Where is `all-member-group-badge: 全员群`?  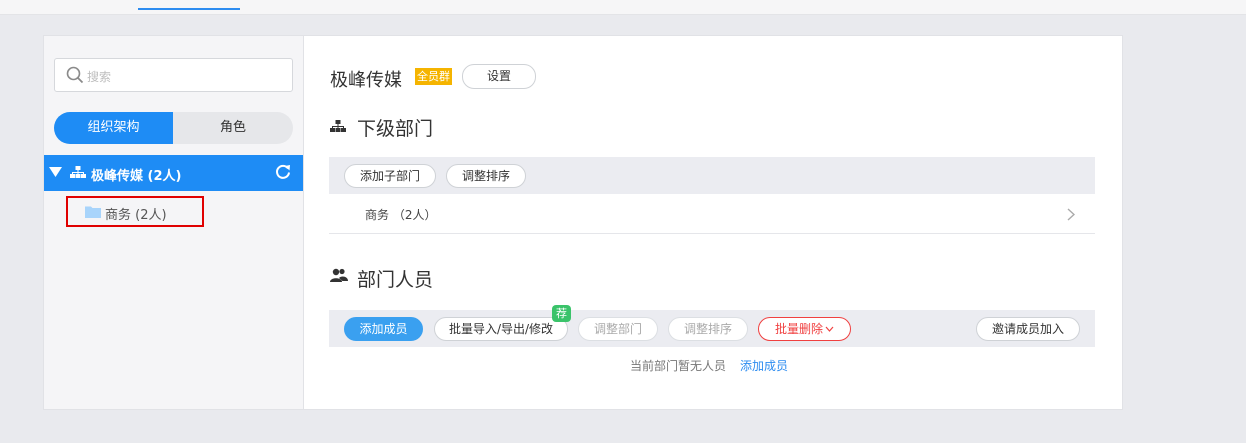
all-member-group-badge: 全员群 is located at coordinates (433, 76).